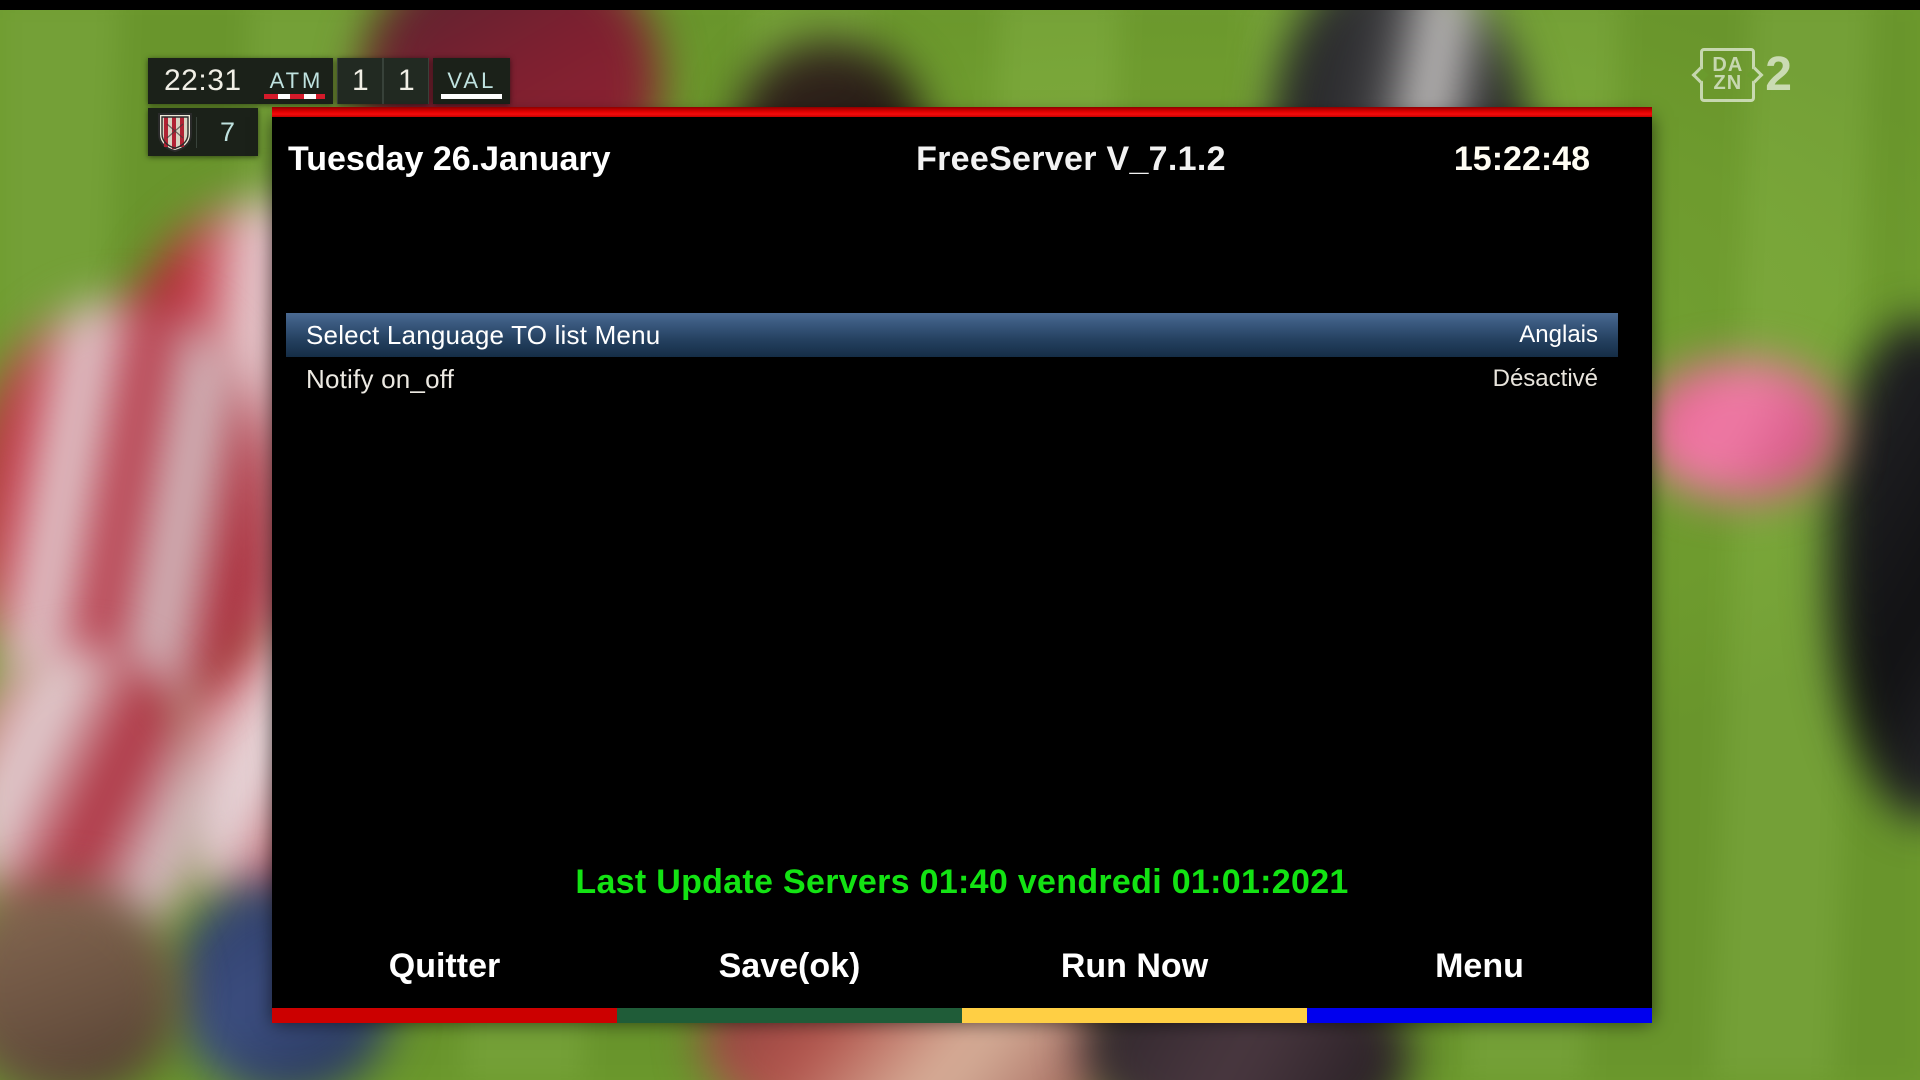 This screenshot has width=1920, height=1080. What do you see at coordinates (960, 5) in the screenshot?
I see `letterbox-bar` at bounding box center [960, 5].